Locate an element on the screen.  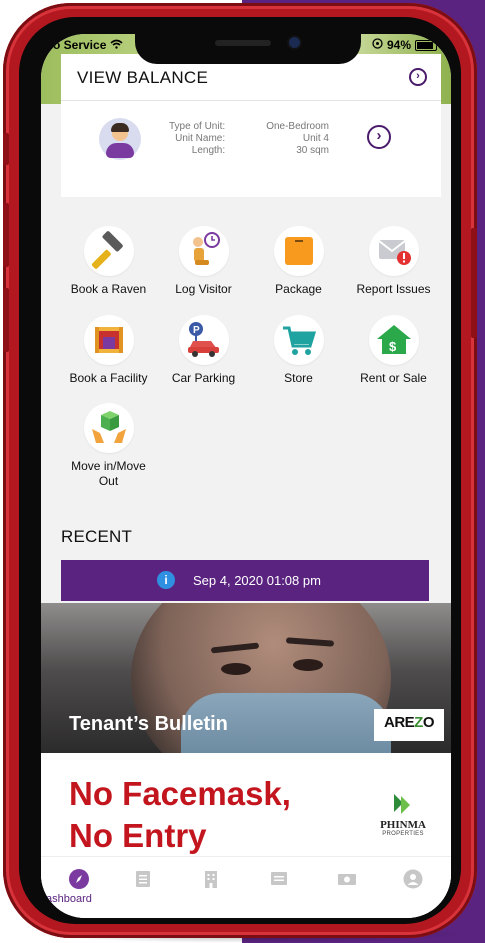
tab-list is located at coordinates (143, 889).